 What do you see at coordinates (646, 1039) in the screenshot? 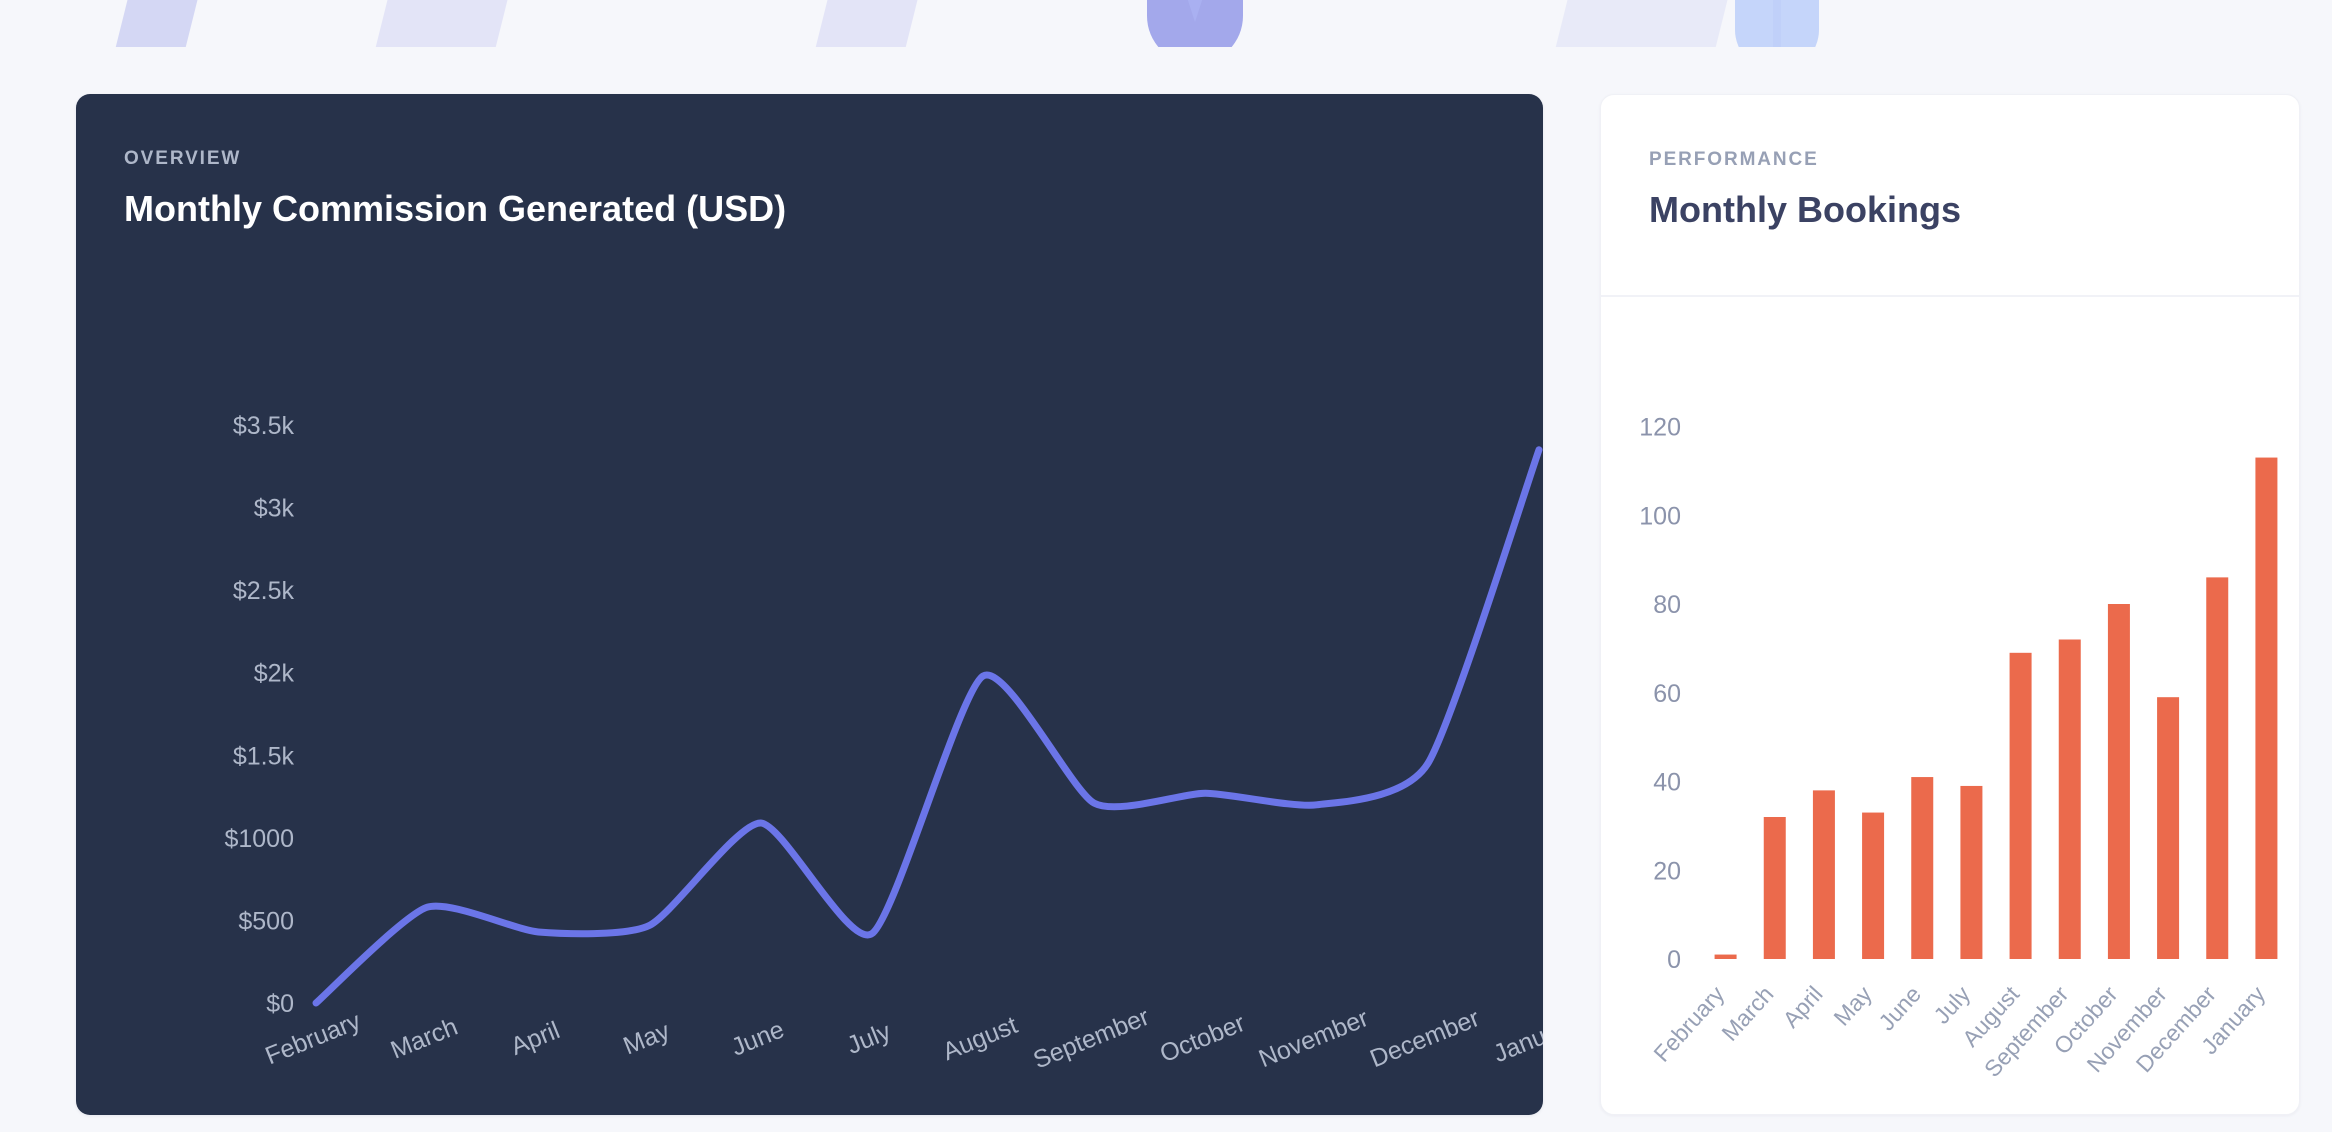
I see `line-x-tick-label: May` at bounding box center [646, 1039].